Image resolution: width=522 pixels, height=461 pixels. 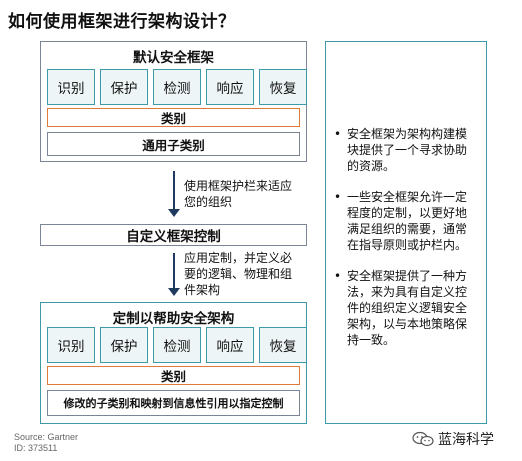 I want to click on bottom-capability-row: 识别 保护 检测 响应 恢复, so click(x=177, y=345).